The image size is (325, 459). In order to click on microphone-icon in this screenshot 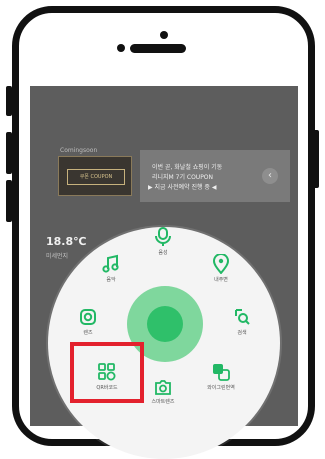, I will do `click(163, 236)`.